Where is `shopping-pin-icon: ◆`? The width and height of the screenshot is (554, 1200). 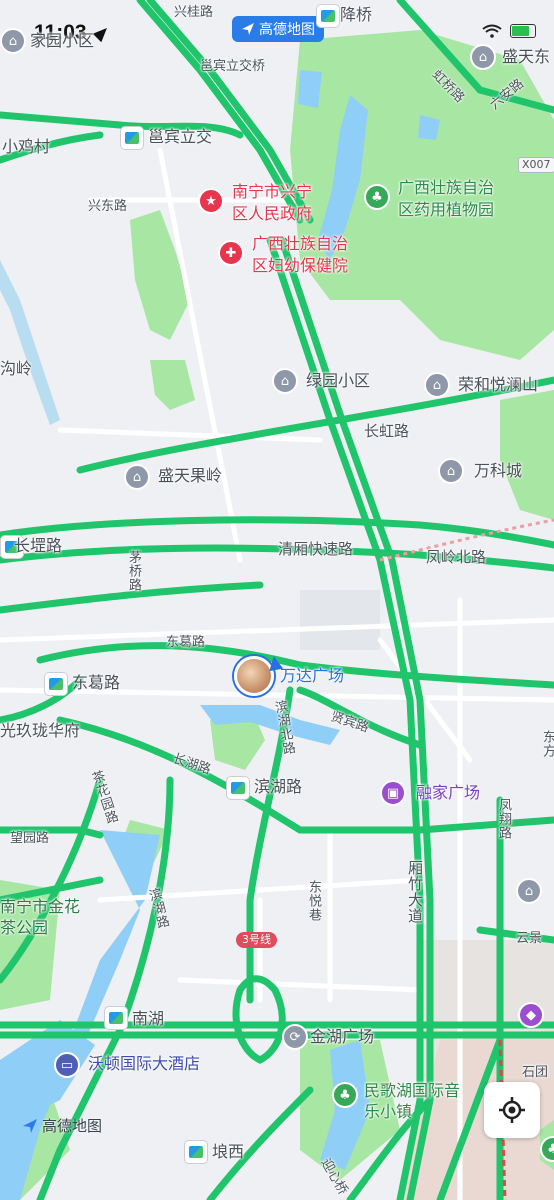
shopping-pin-icon: ◆ is located at coordinates (531, 1015).